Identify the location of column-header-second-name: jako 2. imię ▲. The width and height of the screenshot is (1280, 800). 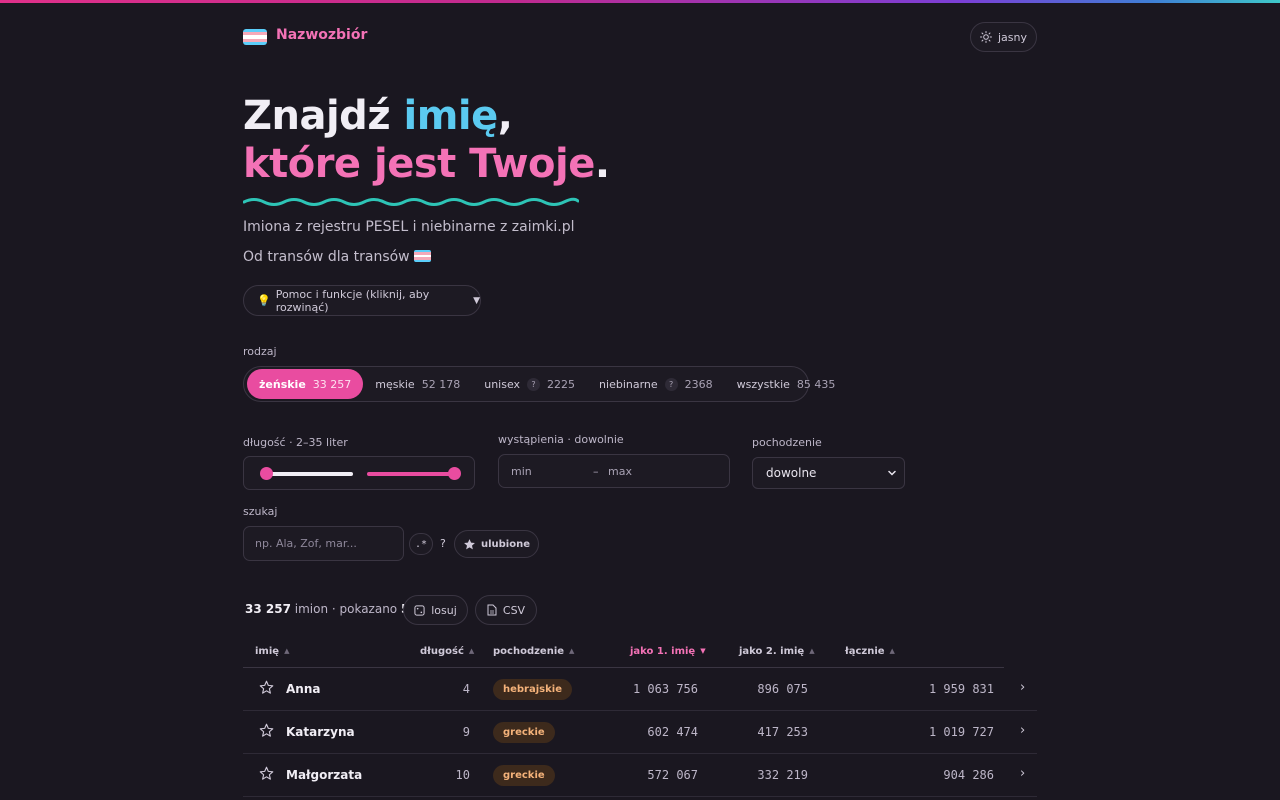
(777, 651).